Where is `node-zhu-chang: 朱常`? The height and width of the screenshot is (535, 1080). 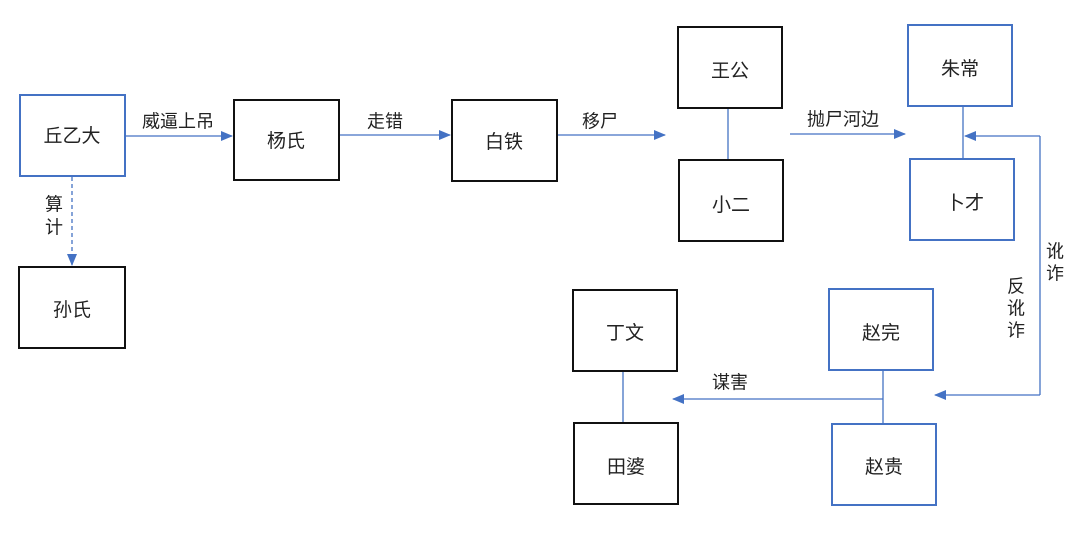 node-zhu-chang: 朱常 is located at coordinates (960, 65).